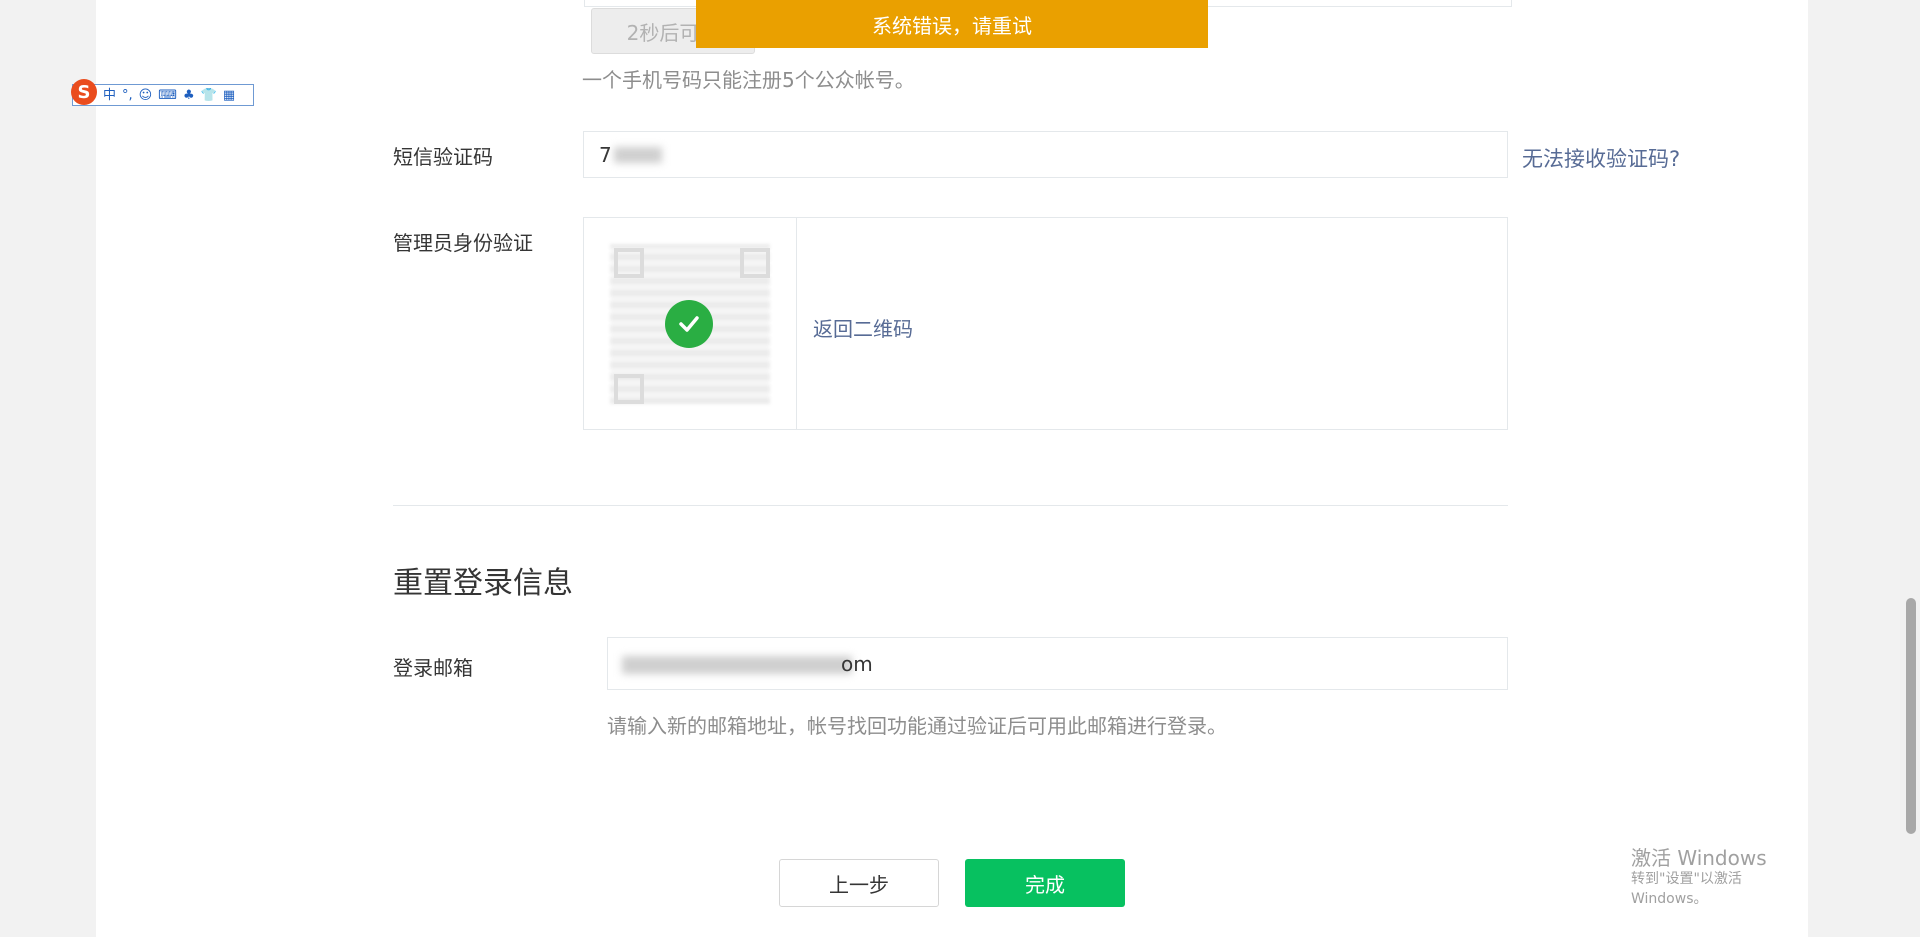 The image size is (1920, 937). What do you see at coordinates (483, 583) in the screenshot?
I see `reset-section-title: 重置登录信息` at bounding box center [483, 583].